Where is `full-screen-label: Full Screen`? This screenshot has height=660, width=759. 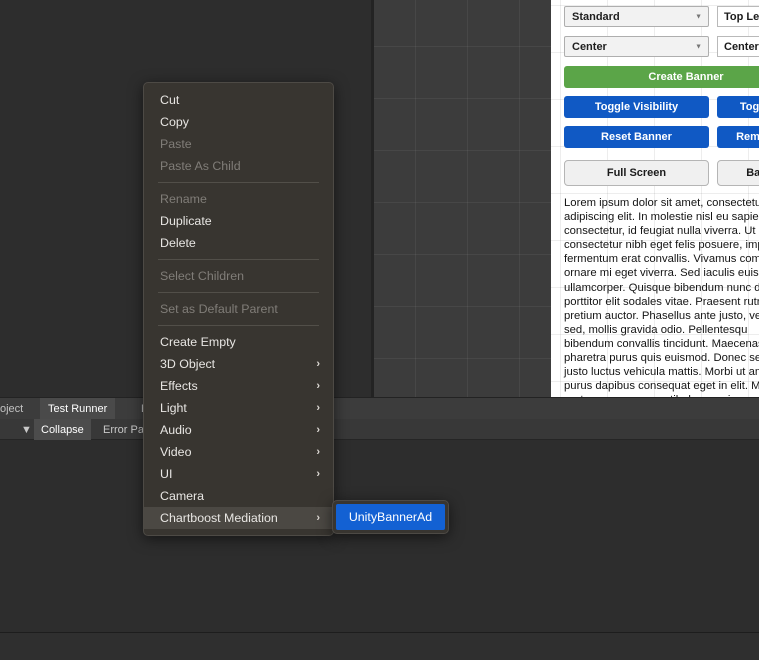 full-screen-label: Full Screen is located at coordinates (636, 173).